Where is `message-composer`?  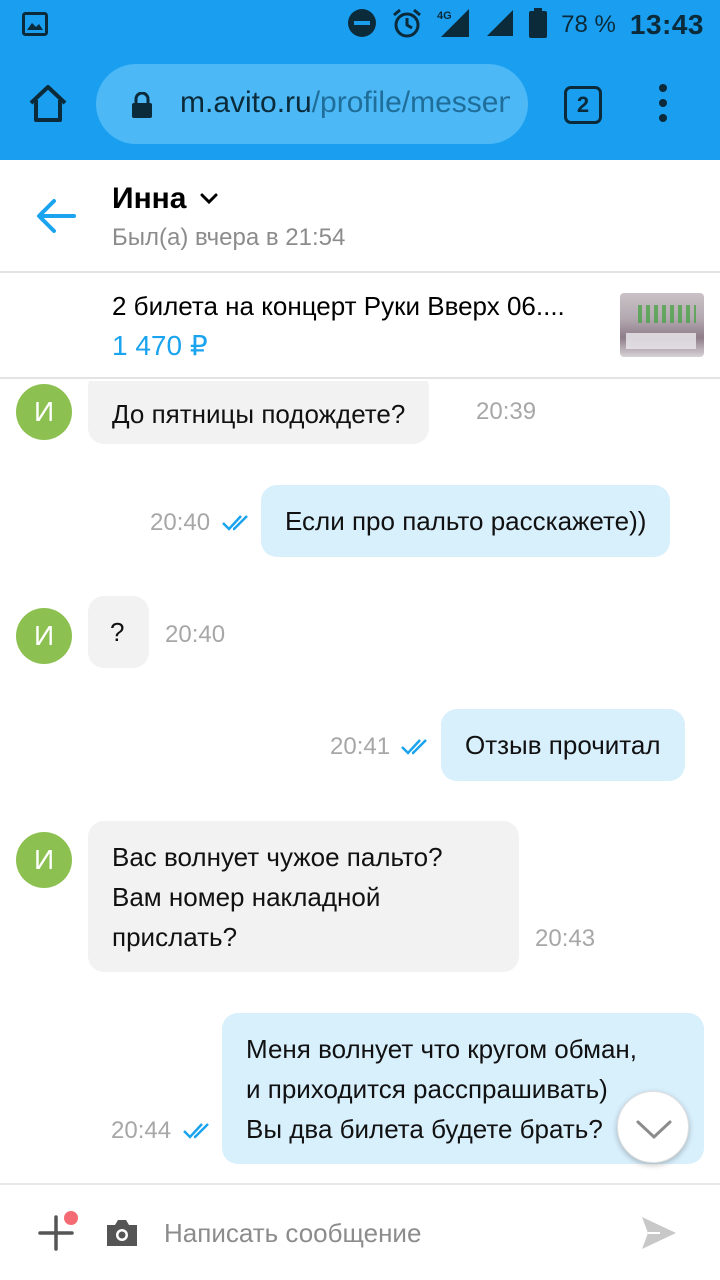 message-composer is located at coordinates (360, 1231).